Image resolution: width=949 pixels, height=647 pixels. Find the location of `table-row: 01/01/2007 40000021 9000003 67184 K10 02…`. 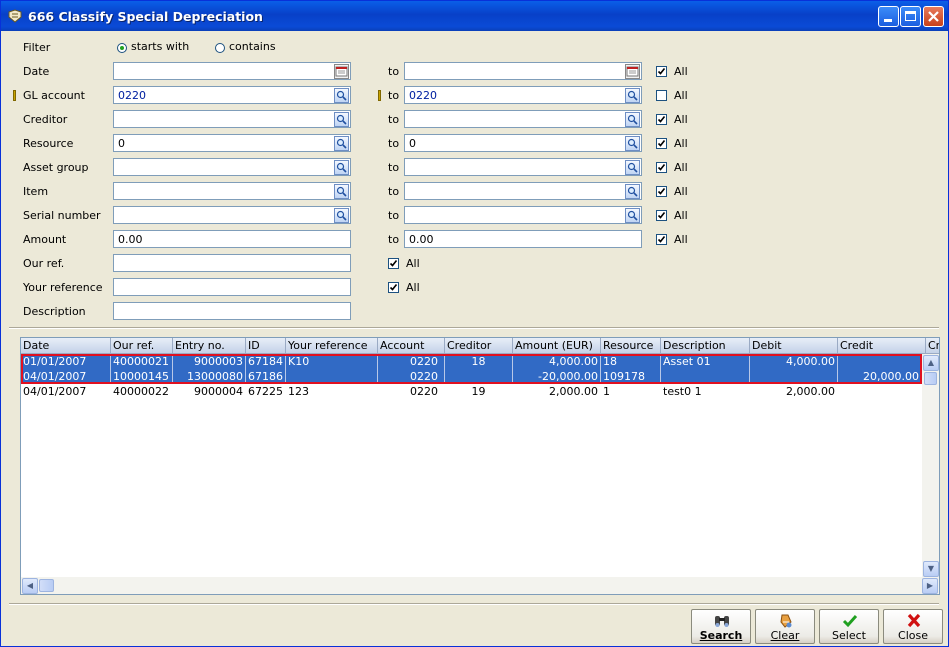

table-row: 01/01/2007 40000021 9000003 67184 K10 02… is located at coordinates (471, 361).